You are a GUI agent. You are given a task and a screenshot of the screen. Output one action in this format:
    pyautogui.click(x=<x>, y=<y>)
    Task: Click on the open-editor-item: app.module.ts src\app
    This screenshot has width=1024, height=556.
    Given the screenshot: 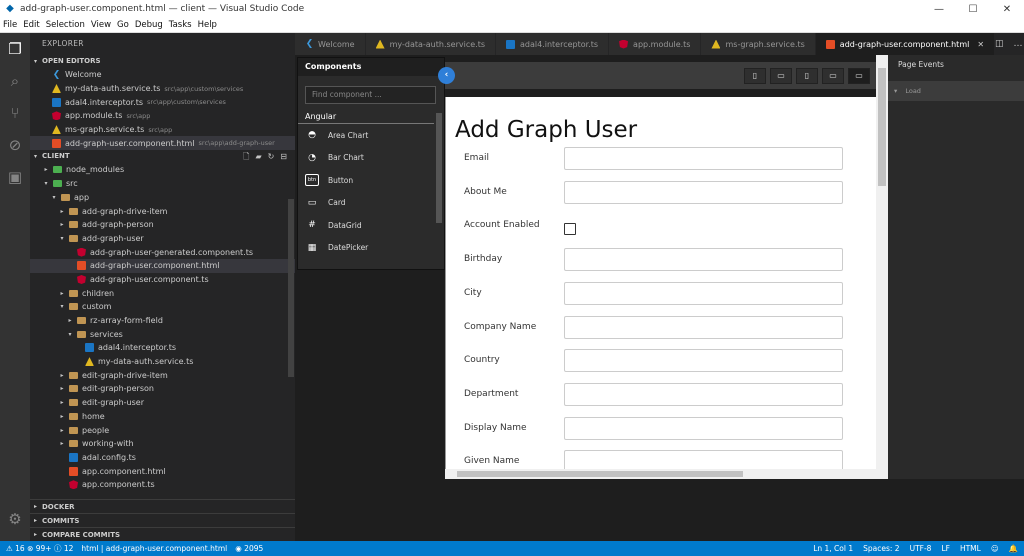 What is the action you would take?
    pyautogui.click(x=162, y=116)
    